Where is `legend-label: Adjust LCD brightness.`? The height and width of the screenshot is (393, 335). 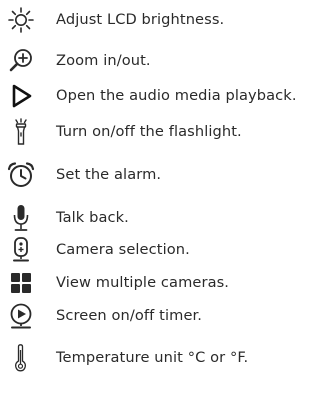 legend-label: Adjust LCD brightness. is located at coordinates (140, 19).